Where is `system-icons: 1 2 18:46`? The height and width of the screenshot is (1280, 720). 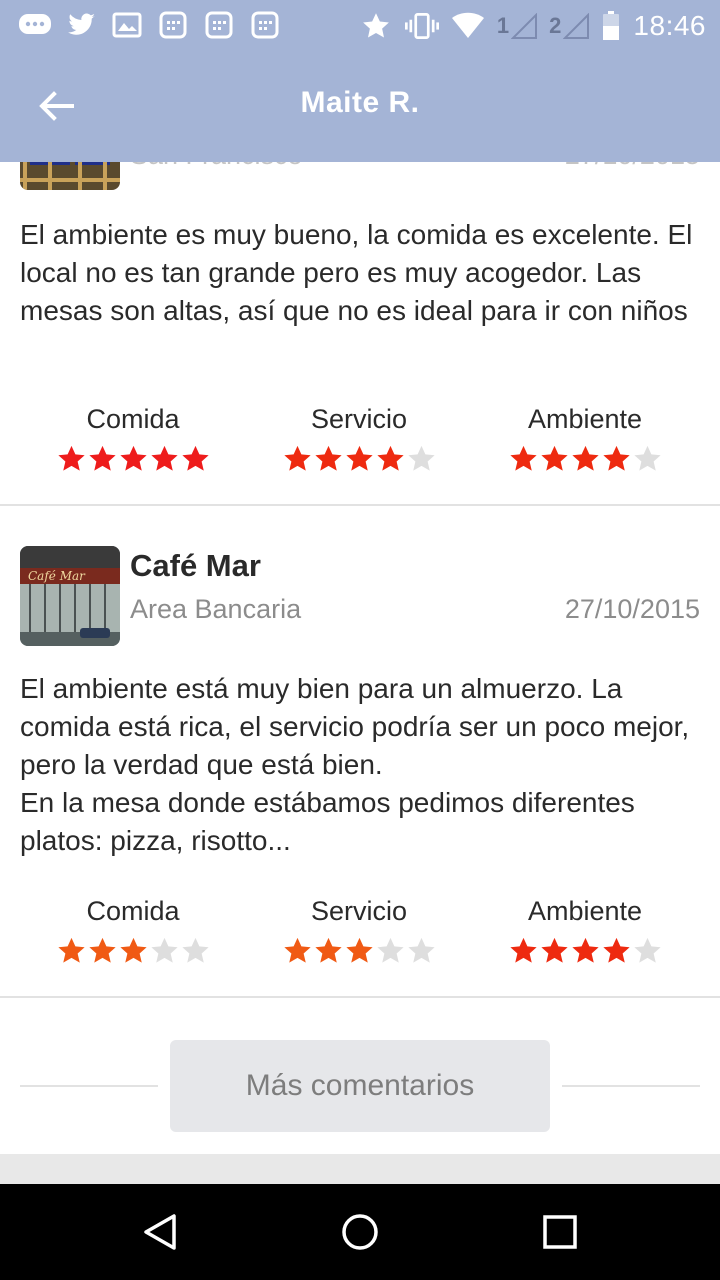 system-icons: 1 2 18:46 is located at coordinates (532, 26).